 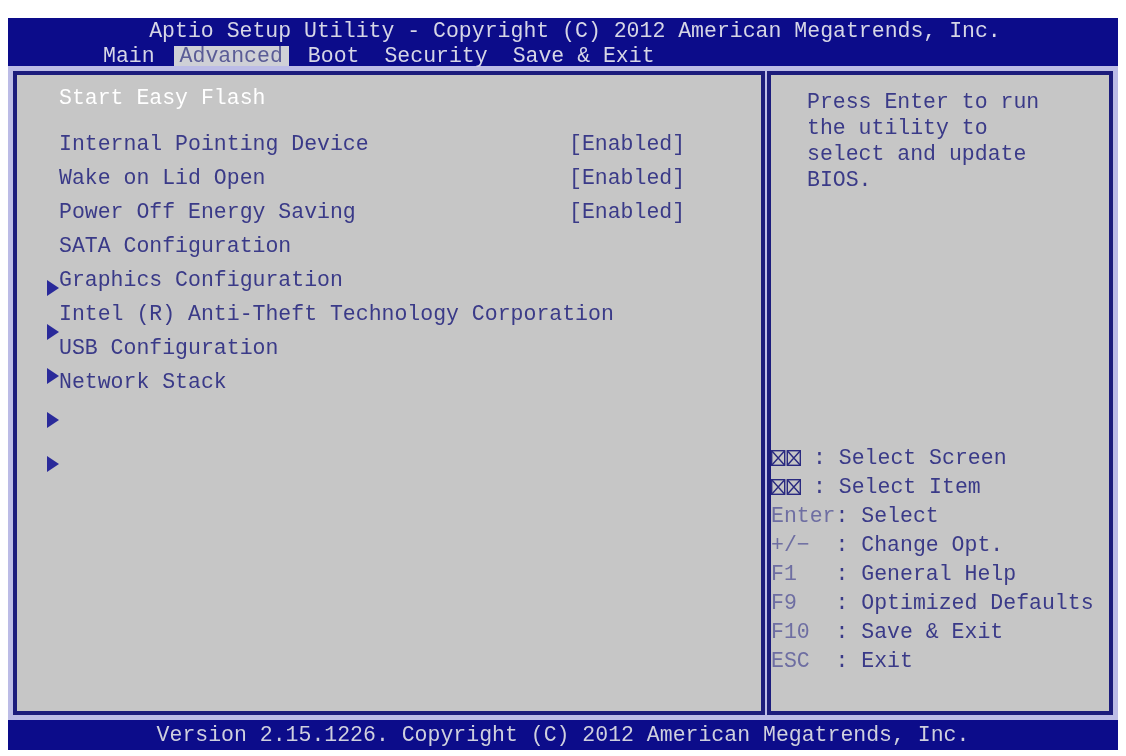 I want to click on menu-tab: Boot, so click(x=333, y=56).